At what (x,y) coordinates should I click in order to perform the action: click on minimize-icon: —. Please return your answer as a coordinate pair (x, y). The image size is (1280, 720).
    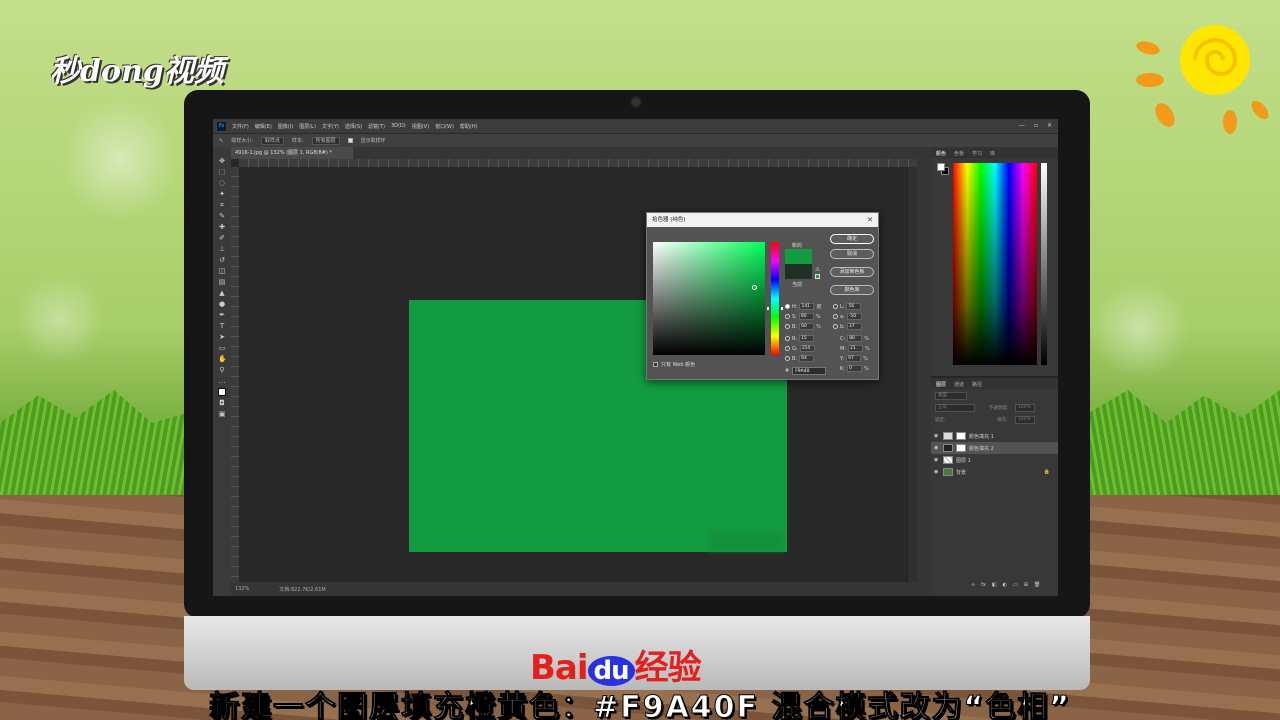
    Looking at the image, I should click on (1022, 125).